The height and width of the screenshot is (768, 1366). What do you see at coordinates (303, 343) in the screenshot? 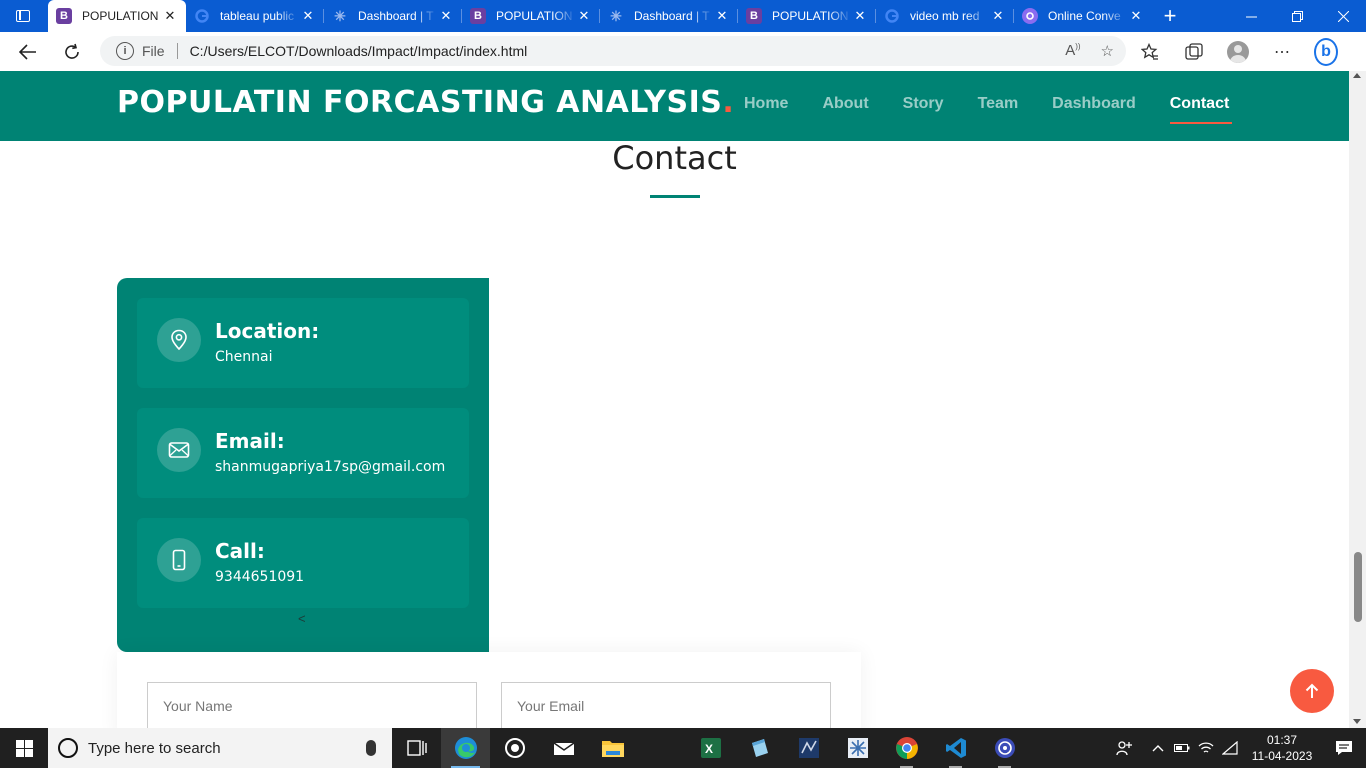
I see `info-item-location: Location: Chennai` at bounding box center [303, 343].